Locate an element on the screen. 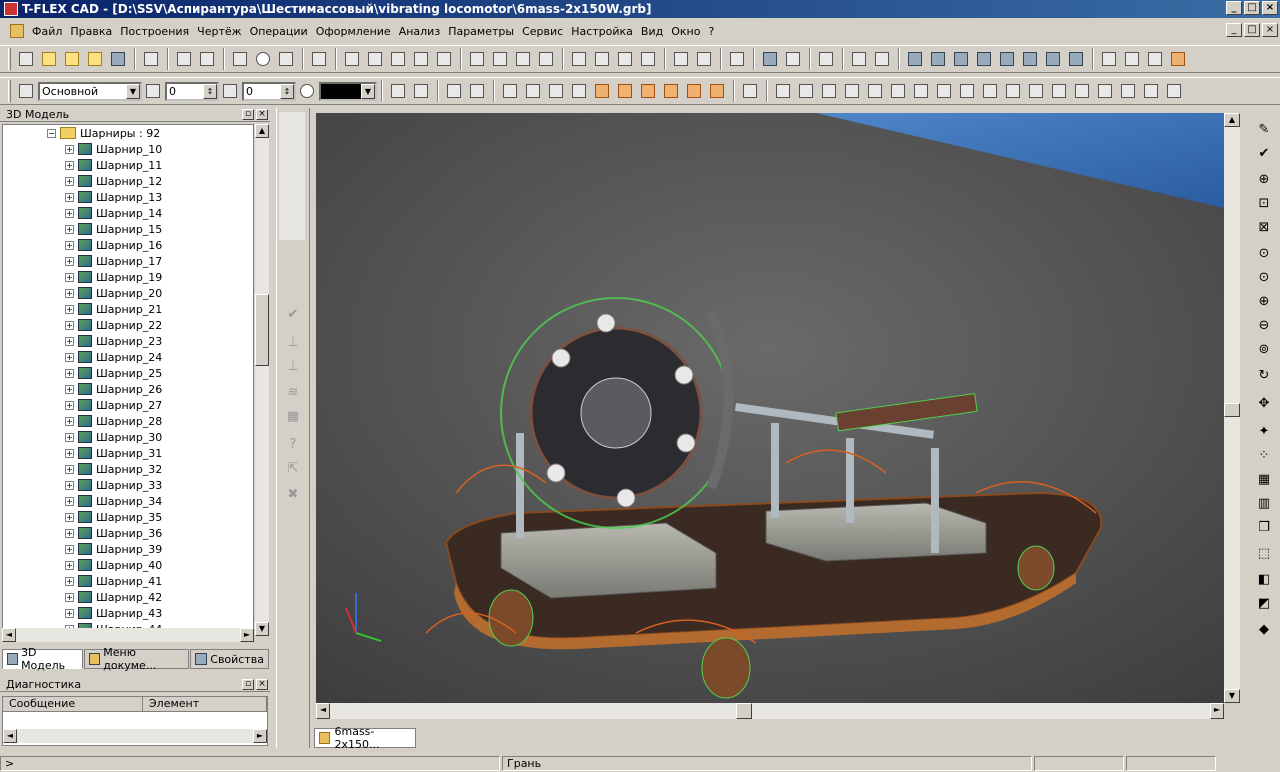 This screenshot has width=1280, height=772. tree-item: + Шарнир_25 is located at coordinates (113, 373).